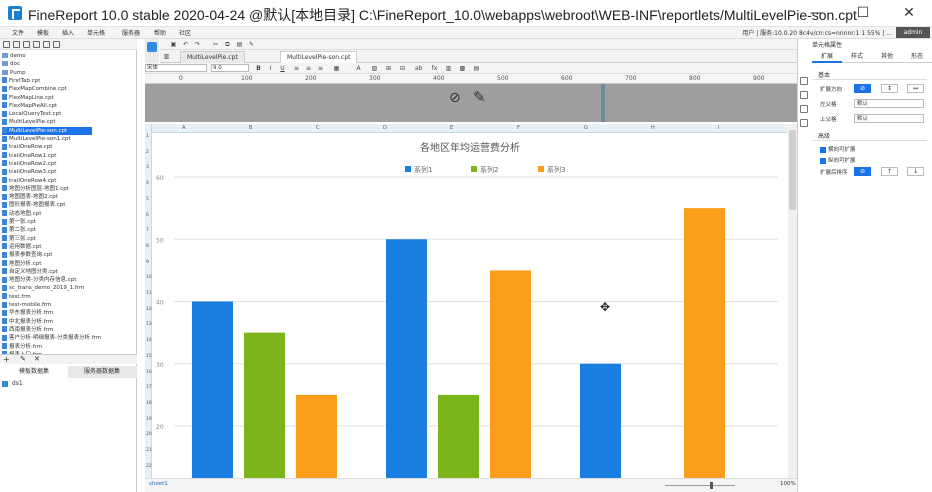 This screenshot has width=932, height=492. Describe the element at coordinates (31, 114) in the screenshot. I see `tree-file: LocalQueryTest.cpt` at that location.